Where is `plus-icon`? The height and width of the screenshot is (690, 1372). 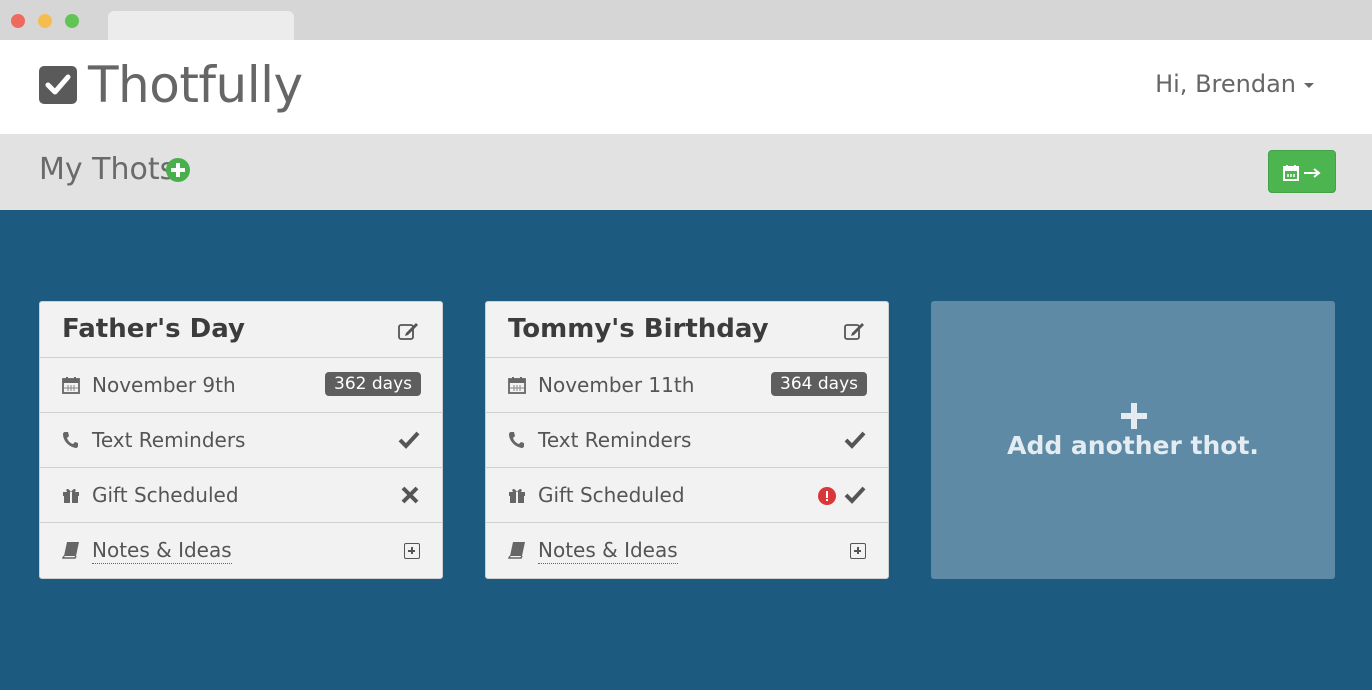
plus-icon is located at coordinates (1134, 416).